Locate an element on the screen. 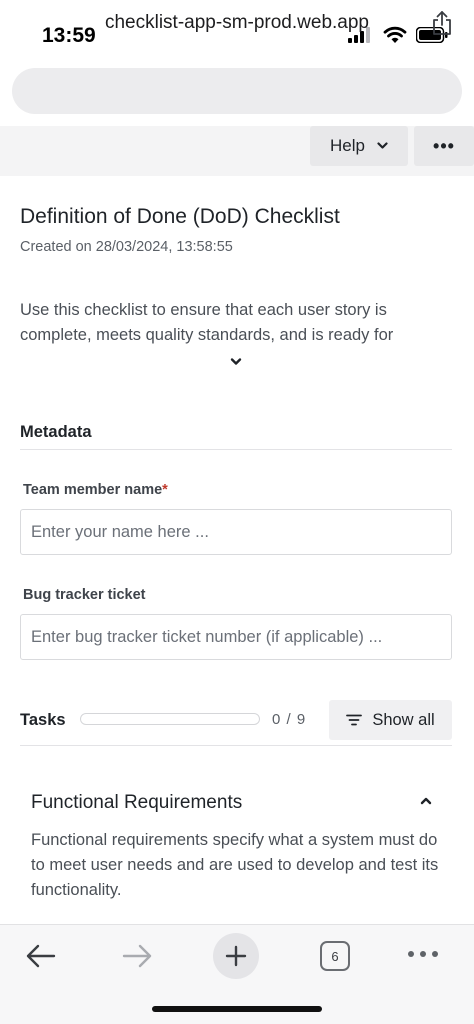 This screenshot has height=1024, width=474. functional-requirements-title: Functional Requirements is located at coordinates (136, 803).